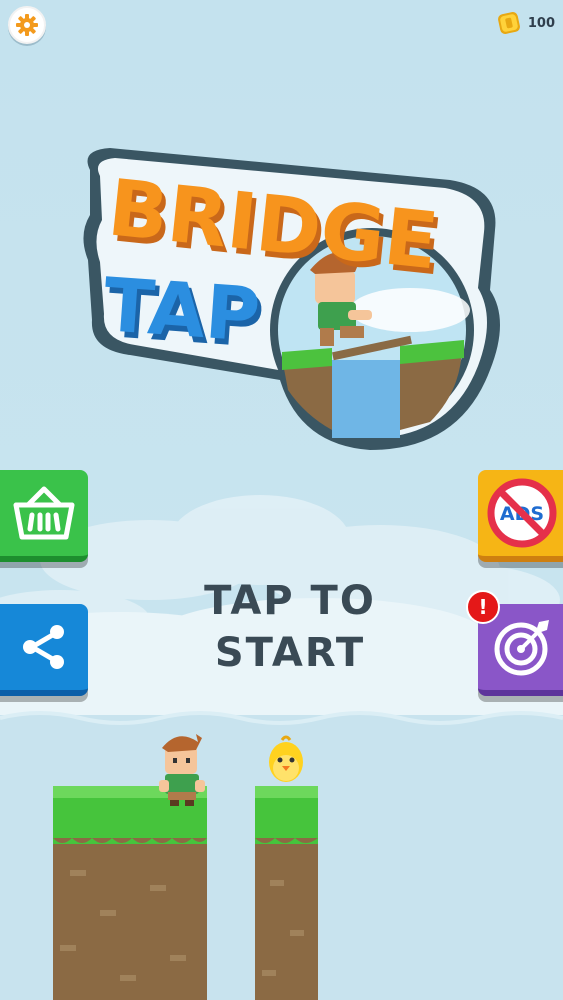 This screenshot has width=563, height=1000. Describe the element at coordinates (483, 607) in the screenshot. I see `alert-badge: !` at that location.